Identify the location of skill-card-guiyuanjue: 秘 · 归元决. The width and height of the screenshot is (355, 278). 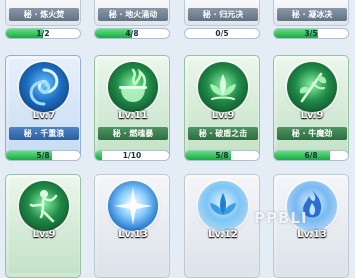
(222, 13).